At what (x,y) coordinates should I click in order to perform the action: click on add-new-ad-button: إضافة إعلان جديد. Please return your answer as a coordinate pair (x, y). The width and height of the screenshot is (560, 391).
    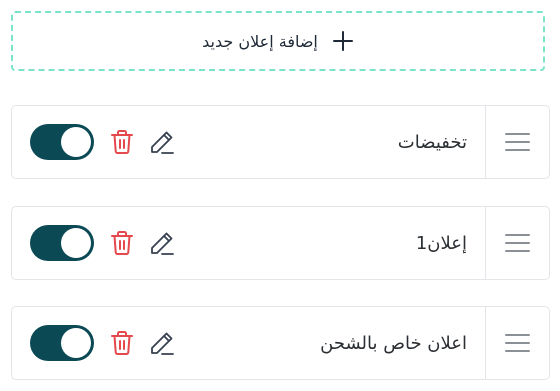
    Looking at the image, I should click on (278, 41).